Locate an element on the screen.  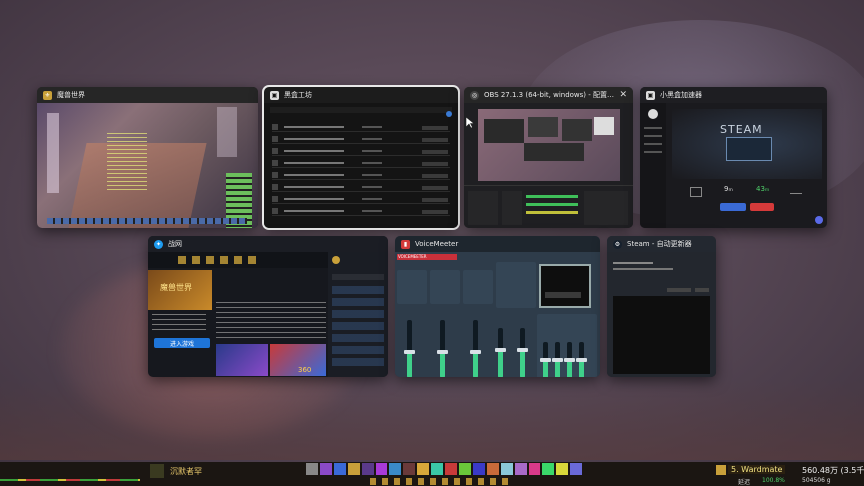
window-xhh-accelerator: ▣ 小黑盒加速器 STEAM 9ₘ 43ₘ is located at coordinates (733, 157).